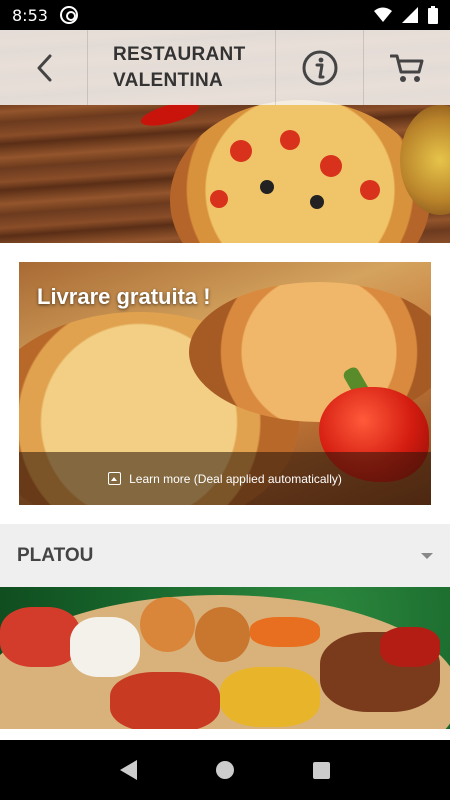  I want to click on nav-recents-icon, so click(322, 770).